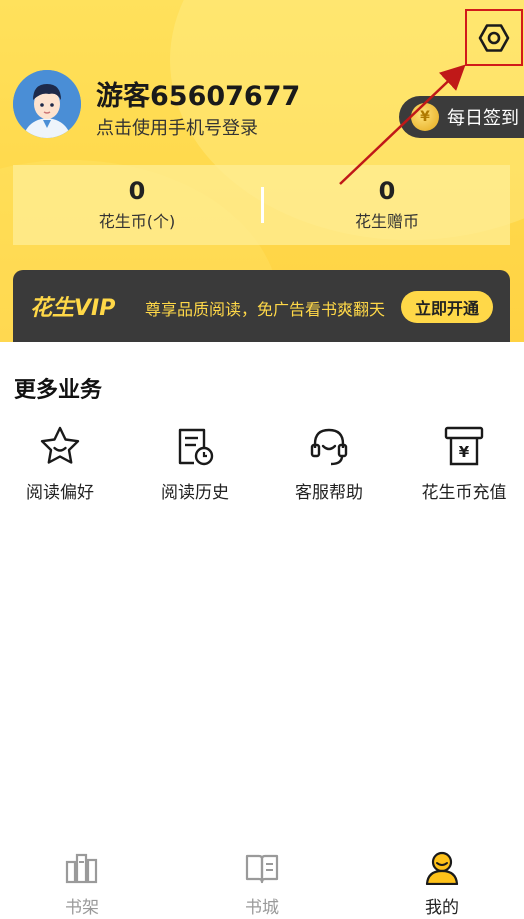  What do you see at coordinates (58, 390) in the screenshot?
I see `section-title-more-services: 更多业务` at bounding box center [58, 390].